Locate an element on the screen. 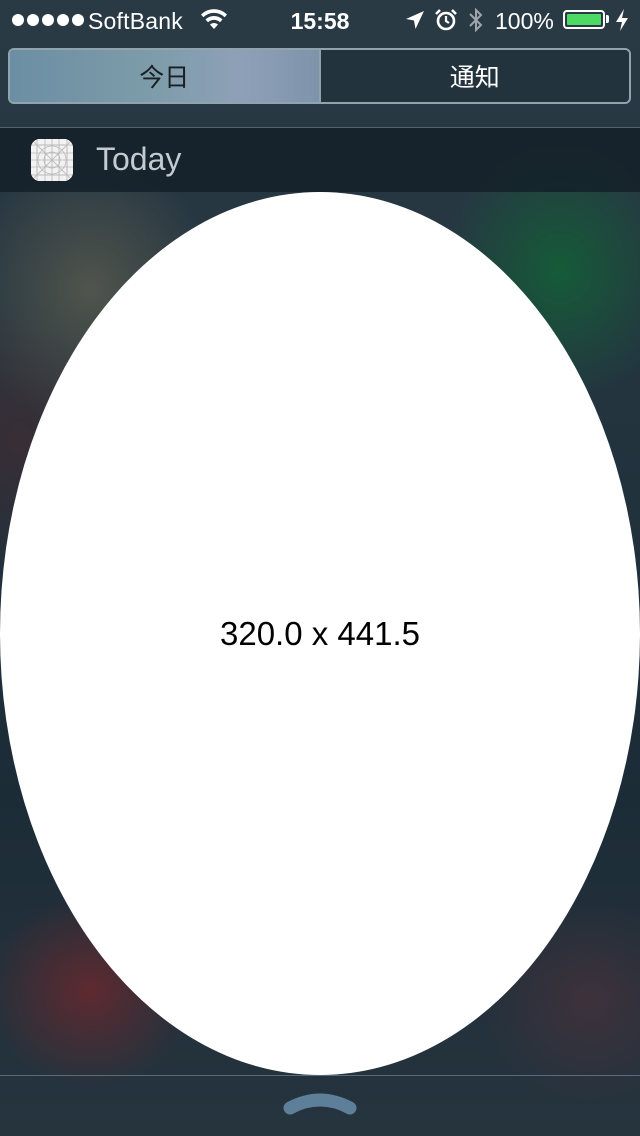 The width and height of the screenshot is (640, 1136). battery-icon is located at coordinates (584, 19).